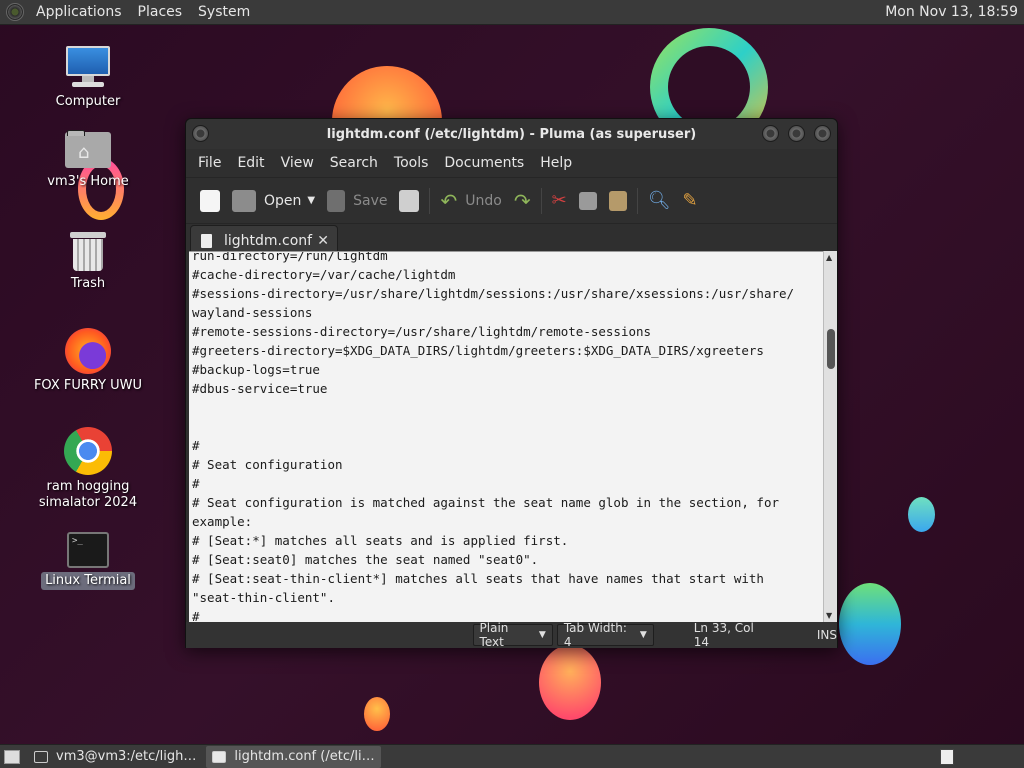 The width and height of the screenshot is (1024, 768). What do you see at coordinates (79, 12) in the screenshot?
I see `menu-applications: Applications` at bounding box center [79, 12].